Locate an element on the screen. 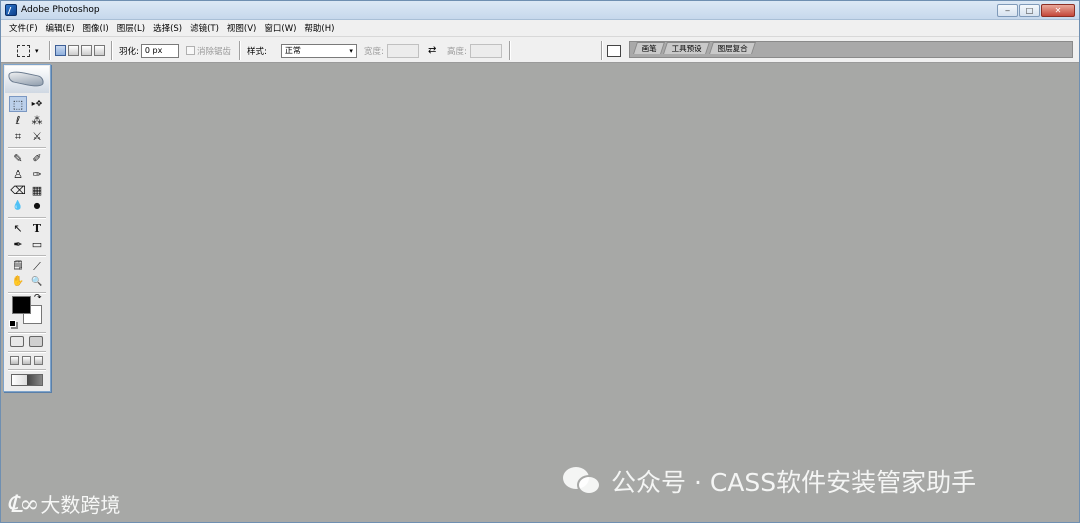 Image resolution: width=1080 pixels, height=523 pixels. height-label: 高度: is located at coordinates (457, 51).